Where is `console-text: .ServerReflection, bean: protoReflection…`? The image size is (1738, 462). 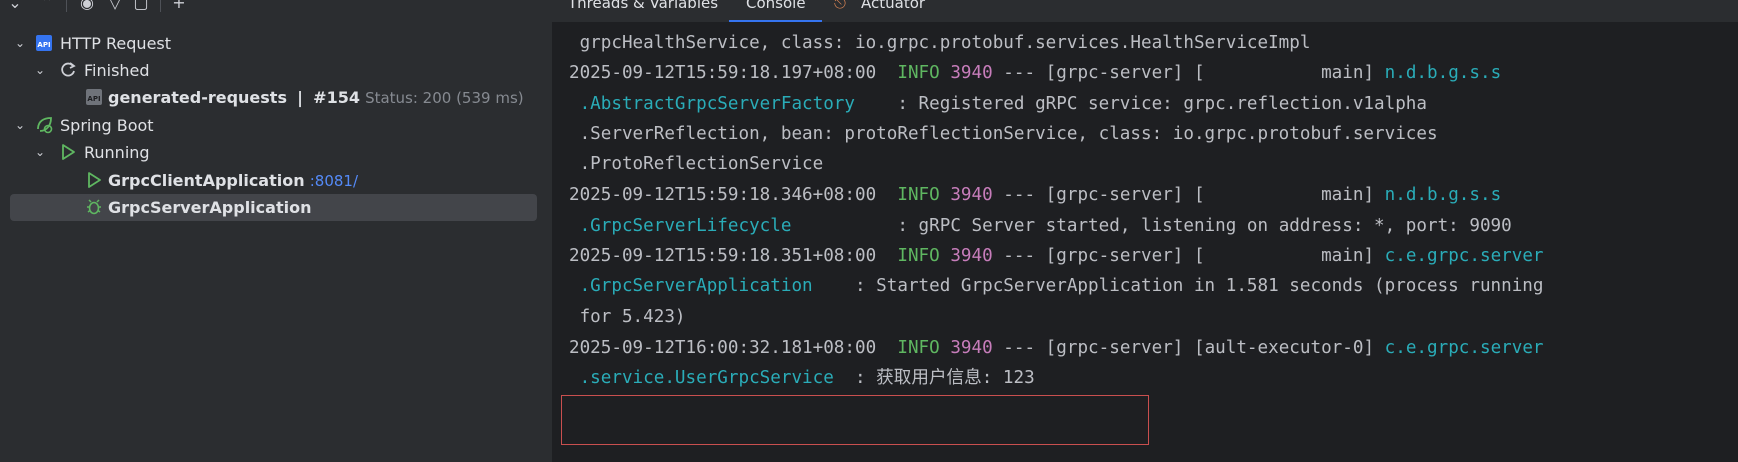
console-text: .ServerReflection, bean: protoReflection… is located at coordinates (1003, 134).